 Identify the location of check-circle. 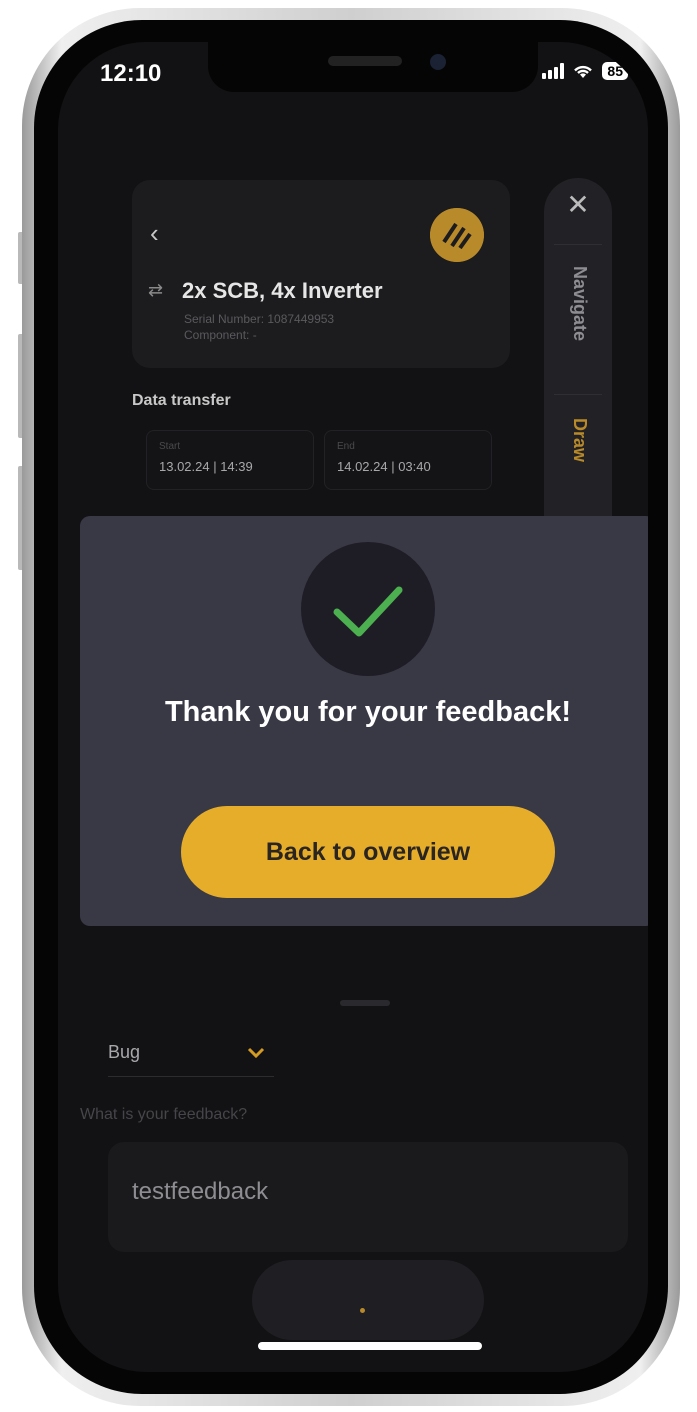
(368, 609).